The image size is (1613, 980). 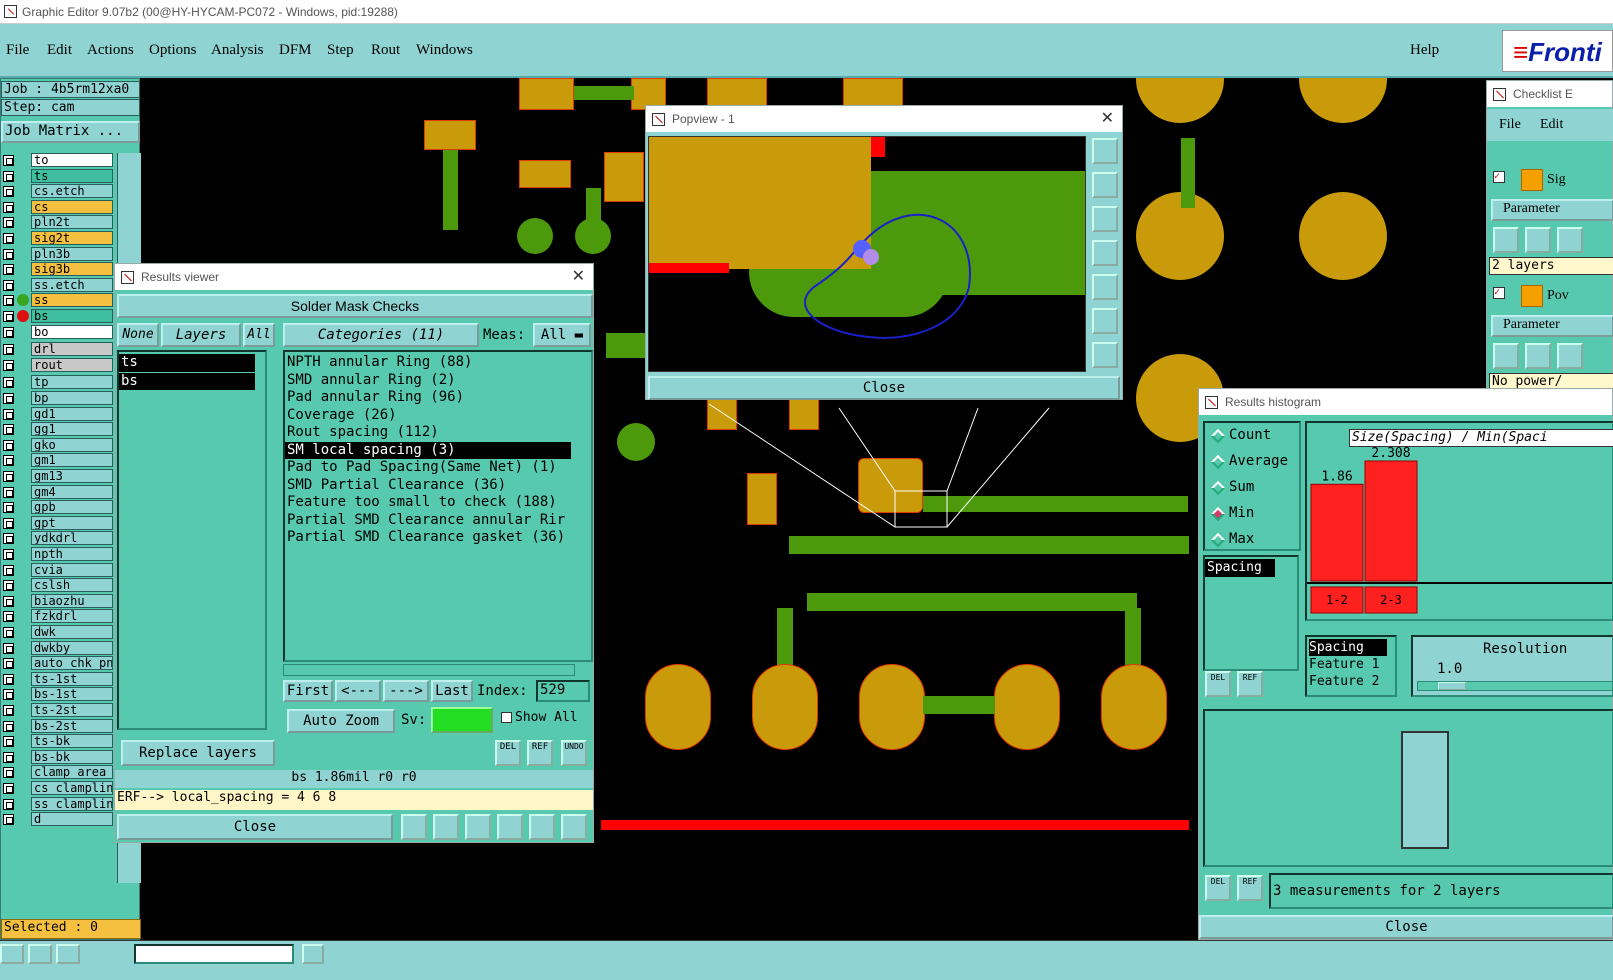 I want to click on parameters-button: Parameter, so click(x=1552, y=210).